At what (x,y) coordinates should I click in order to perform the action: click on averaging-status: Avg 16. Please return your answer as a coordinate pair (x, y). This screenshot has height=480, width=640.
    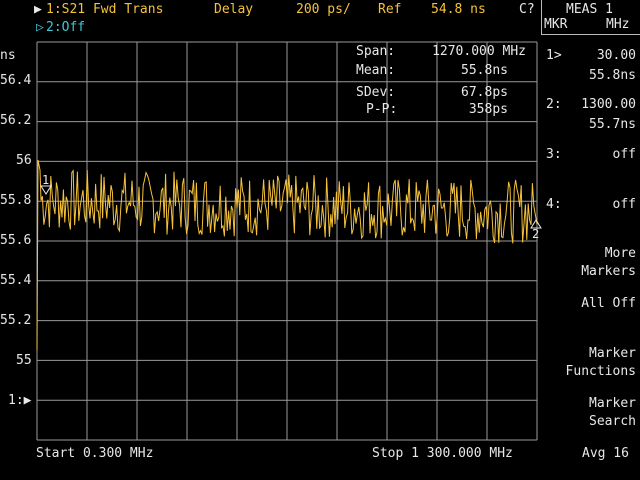
    Looking at the image, I should click on (605, 453).